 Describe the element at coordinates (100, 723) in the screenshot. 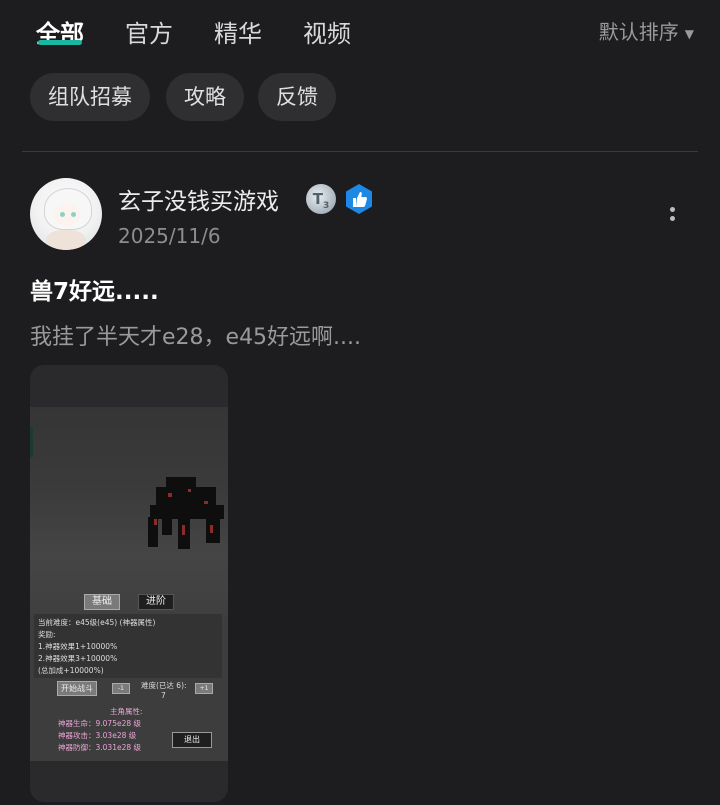

I see `game-stat-hp: 神器生命：9.075e28 级` at that location.